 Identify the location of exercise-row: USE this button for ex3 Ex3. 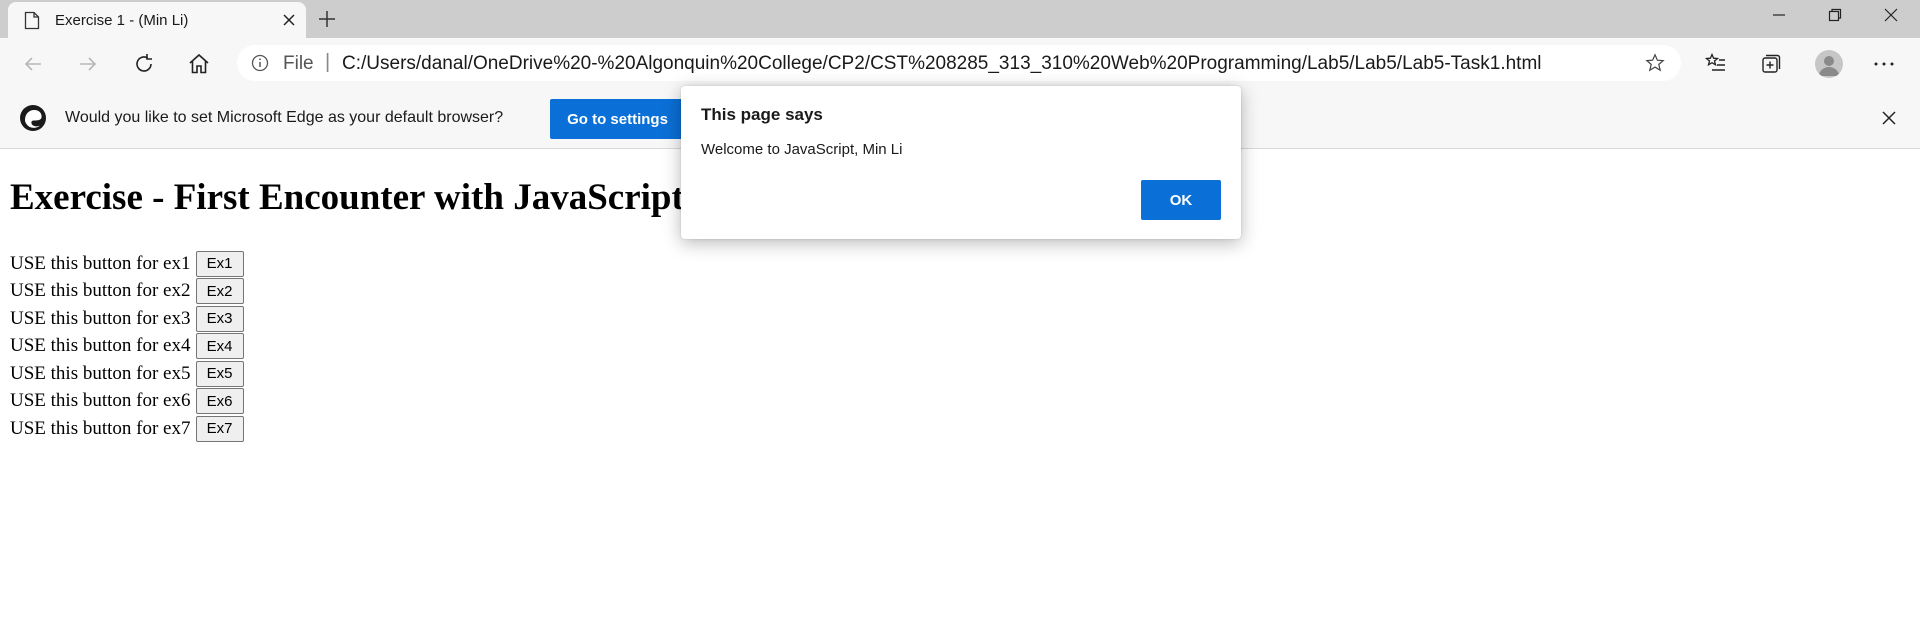
(127, 319).